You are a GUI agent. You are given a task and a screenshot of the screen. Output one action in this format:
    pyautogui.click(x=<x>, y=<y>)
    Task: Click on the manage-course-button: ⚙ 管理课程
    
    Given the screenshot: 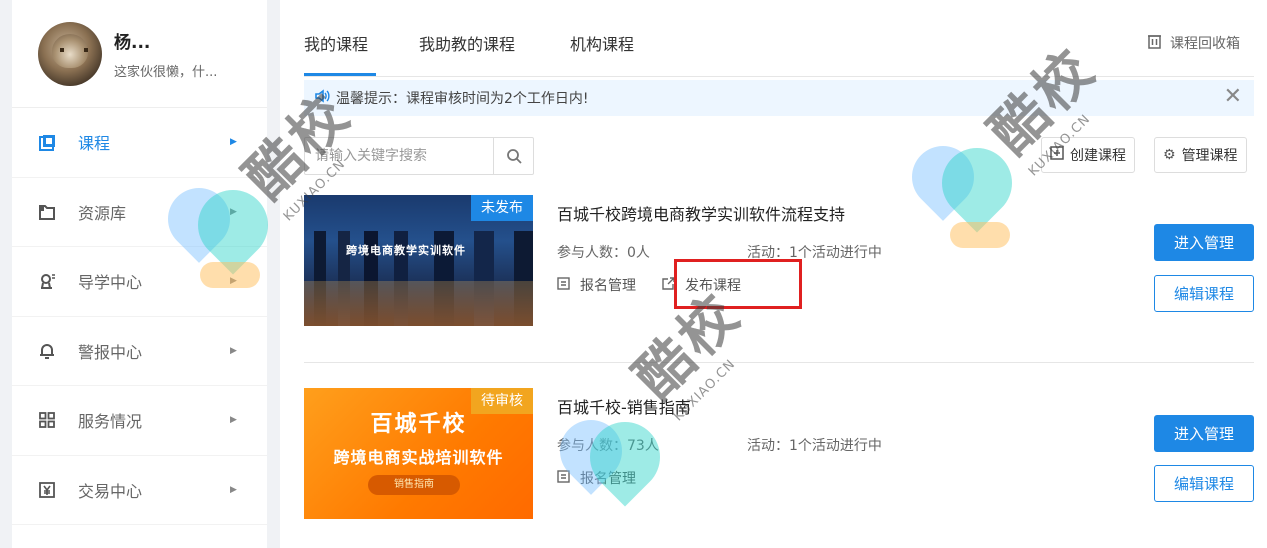 What is the action you would take?
    pyautogui.click(x=1200, y=155)
    